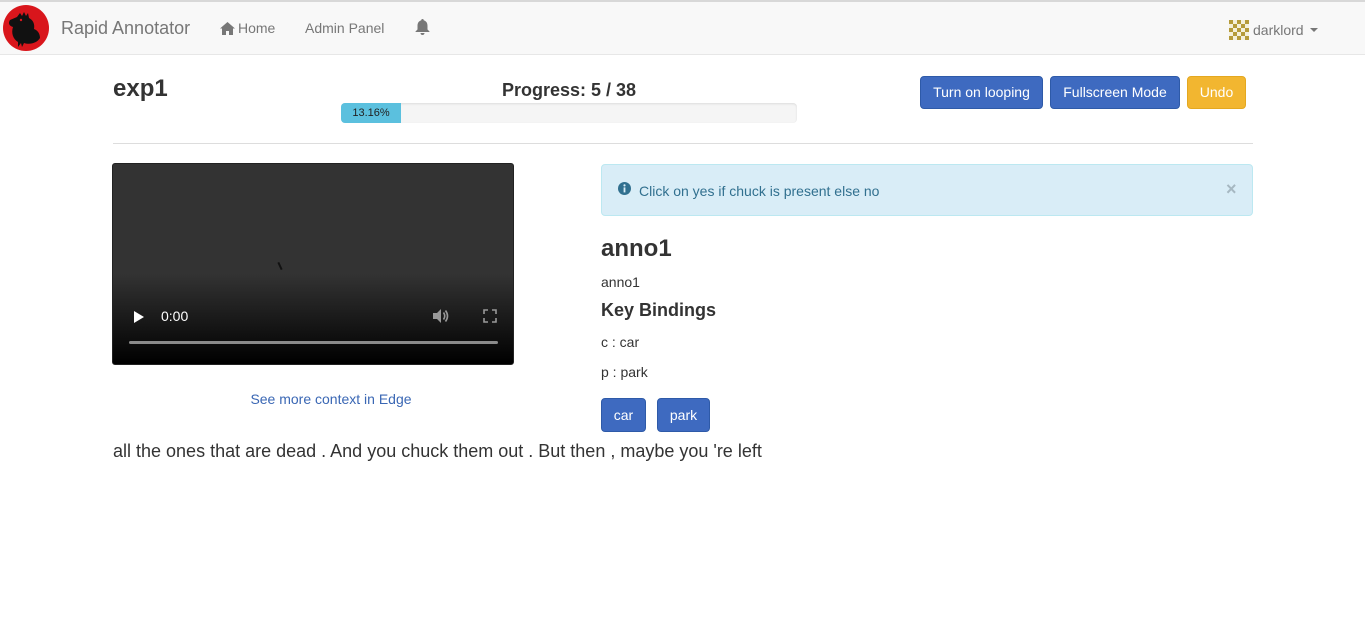 This screenshot has height=641, width=1365. Describe the element at coordinates (26, 28) in the screenshot. I see `rooster-logo-icon` at that location.